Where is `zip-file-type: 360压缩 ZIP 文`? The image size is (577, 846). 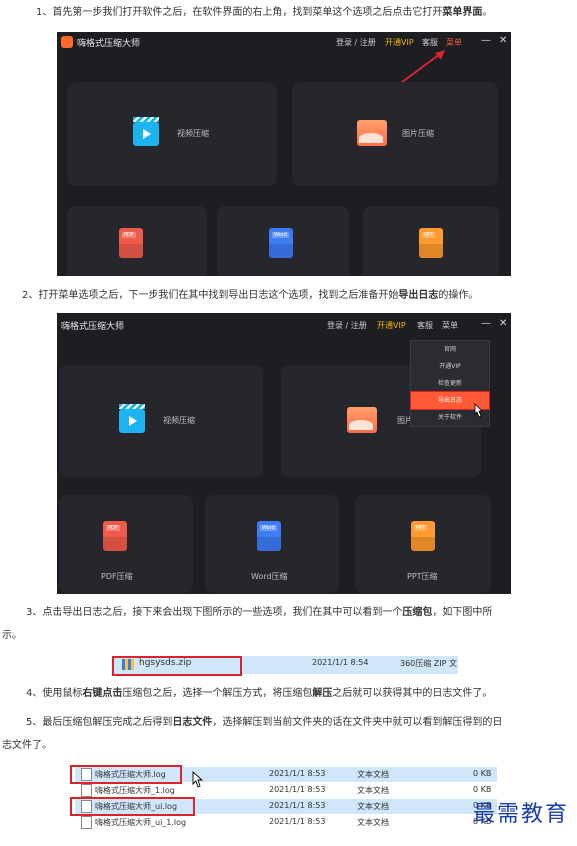 zip-file-type: 360压缩 ZIP 文 is located at coordinates (429, 663).